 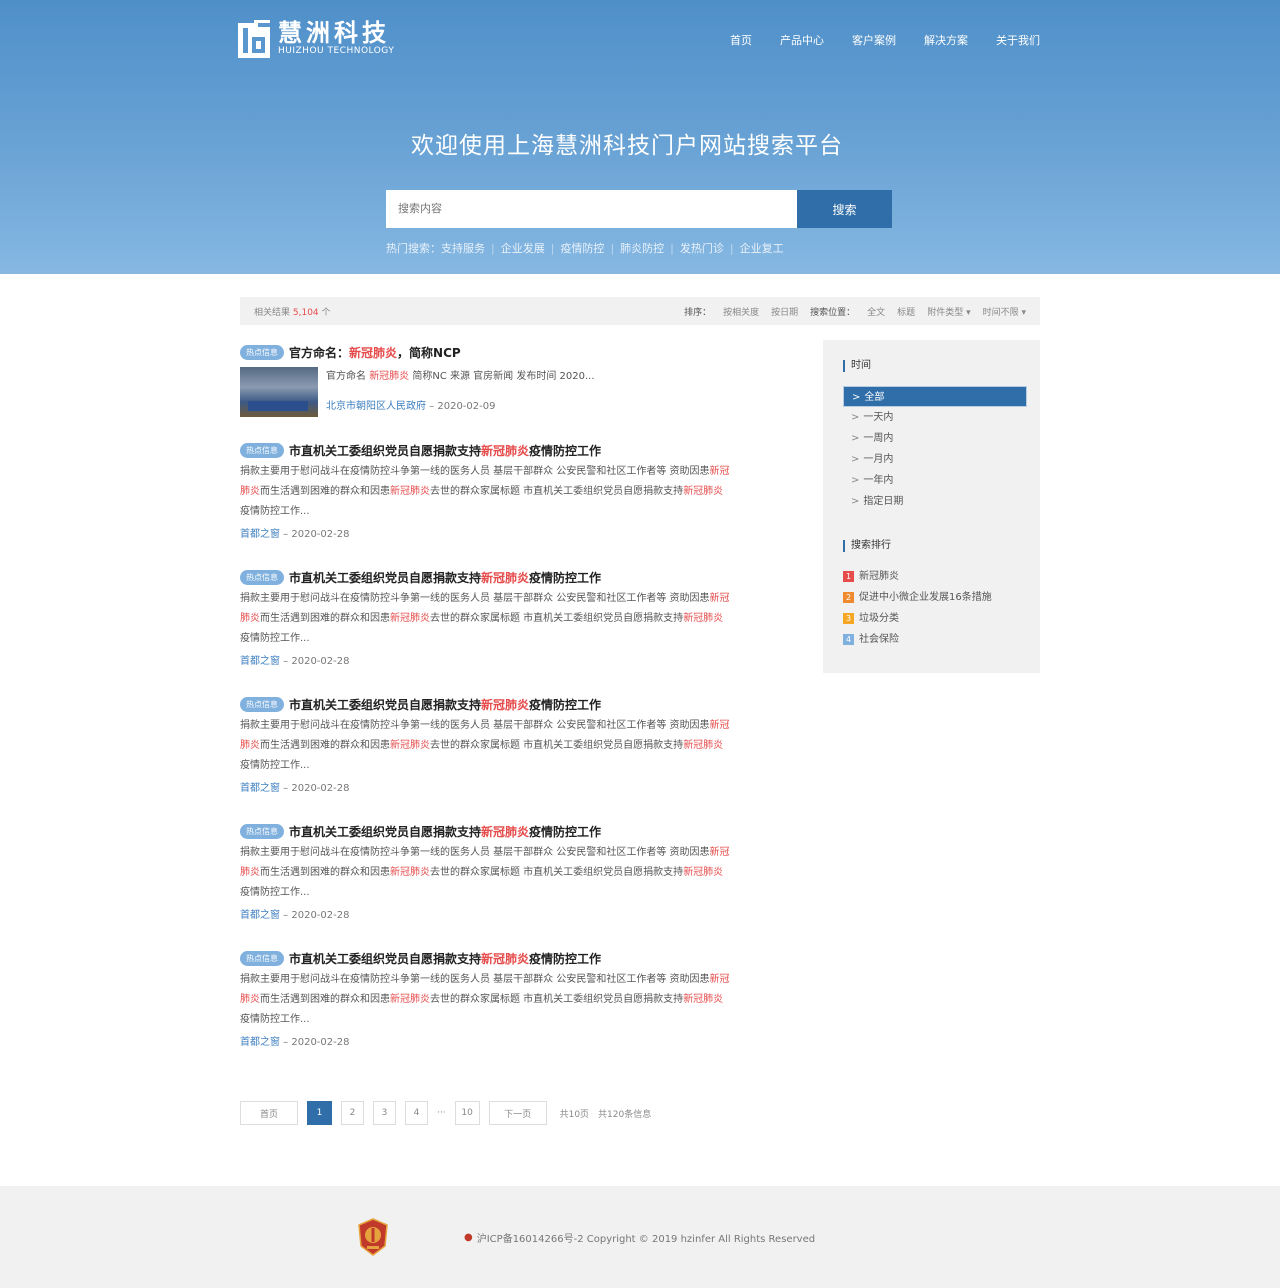 I want to click on rank-number: 3, so click(x=848, y=618).